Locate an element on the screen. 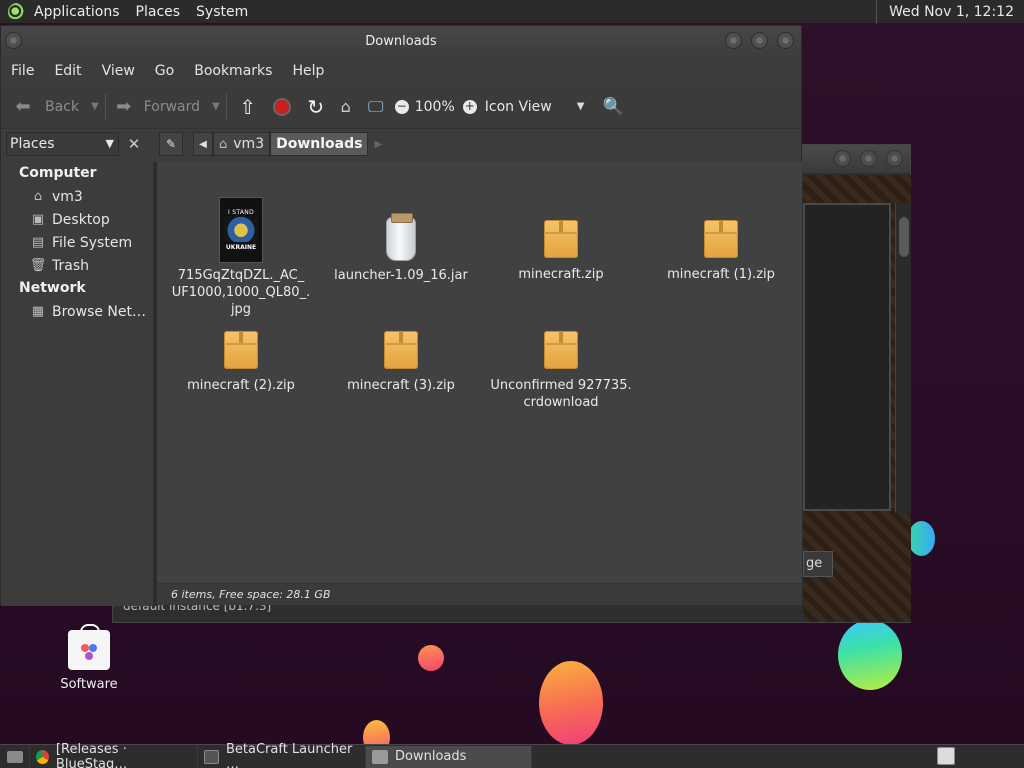 This screenshot has width=1024, height=768. sidebar-item-label: Desktop is located at coordinates (81, 219).